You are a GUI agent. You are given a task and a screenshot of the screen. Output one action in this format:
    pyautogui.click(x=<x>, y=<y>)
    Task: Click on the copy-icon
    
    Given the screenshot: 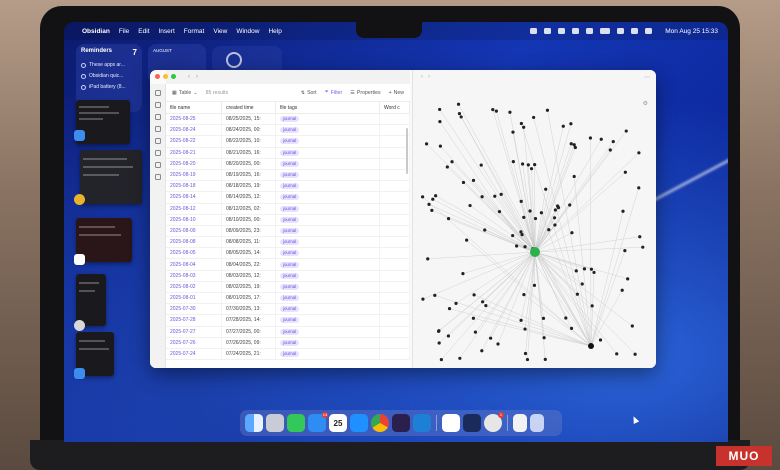 What is the action you would take?
    pyautogui.click(x=158, y=165)
    